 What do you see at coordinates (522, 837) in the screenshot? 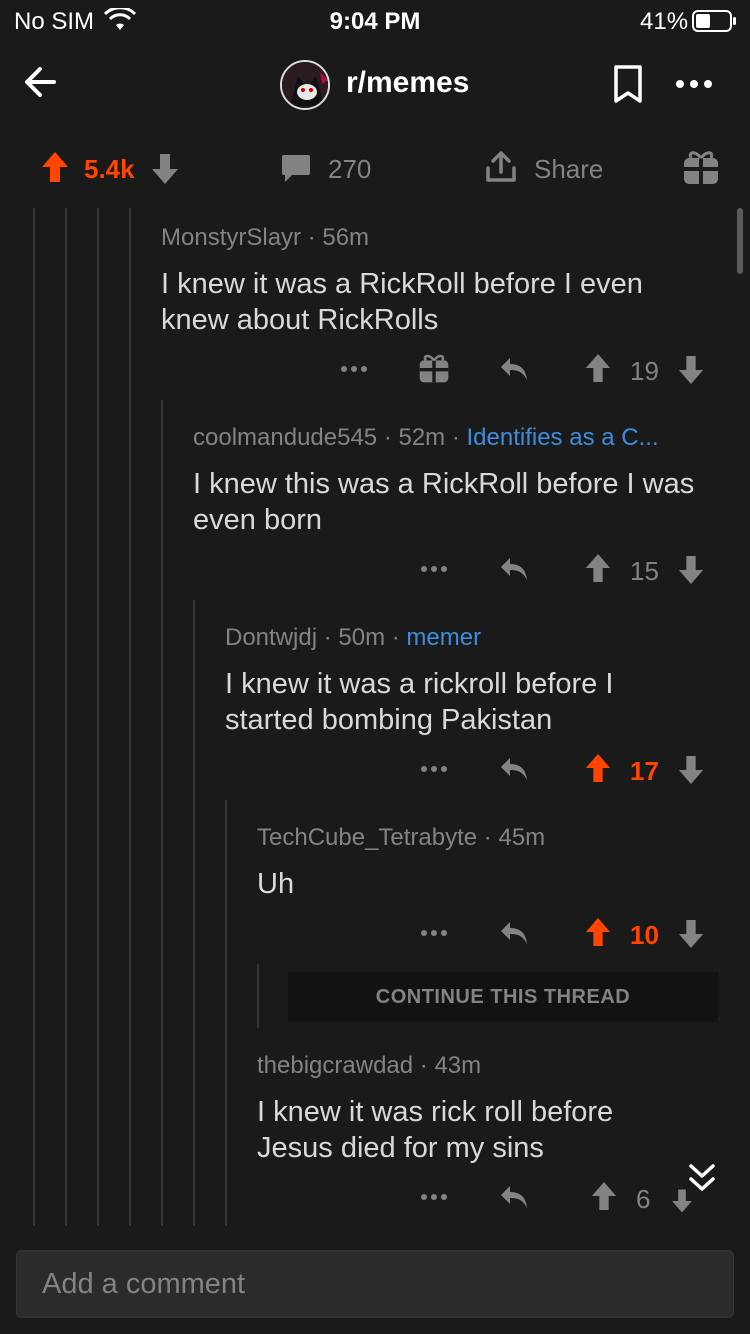
I see `comment-age: 45m` at bounding box center [522, 837].